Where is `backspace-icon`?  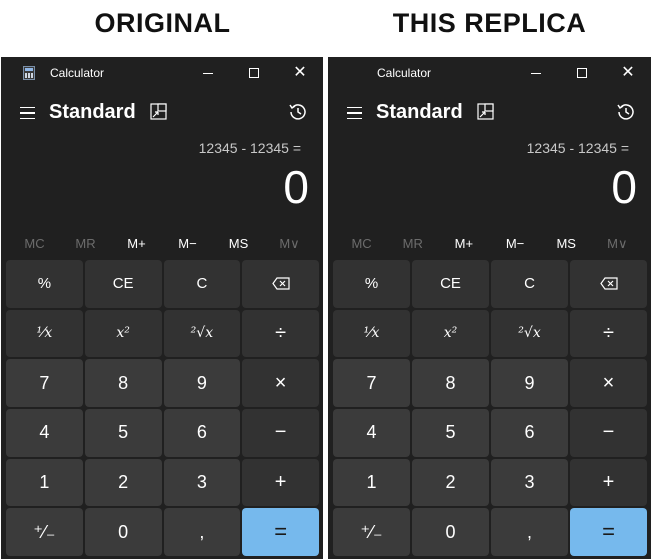 backspace-icon is located at coordinates (608, 283).